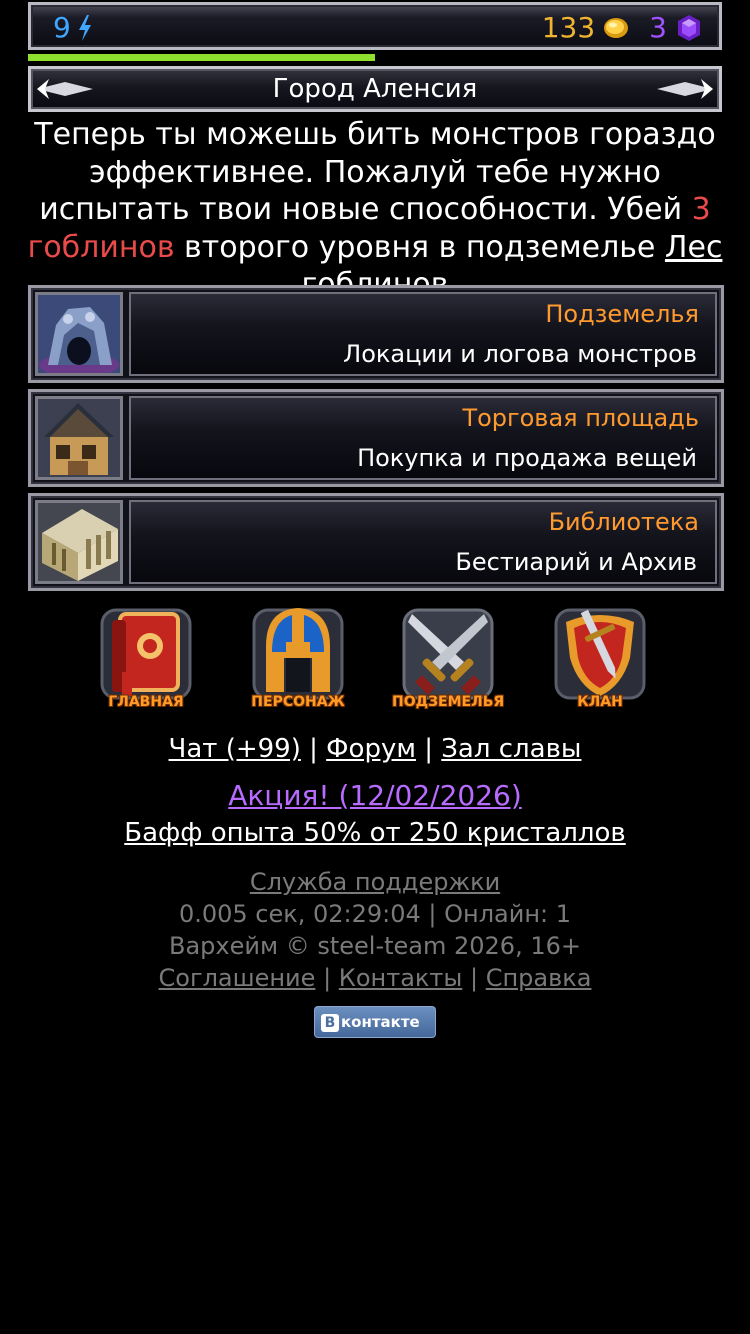 The image size is (750, 1334). I want to click on library-icon, so click(79, 542).